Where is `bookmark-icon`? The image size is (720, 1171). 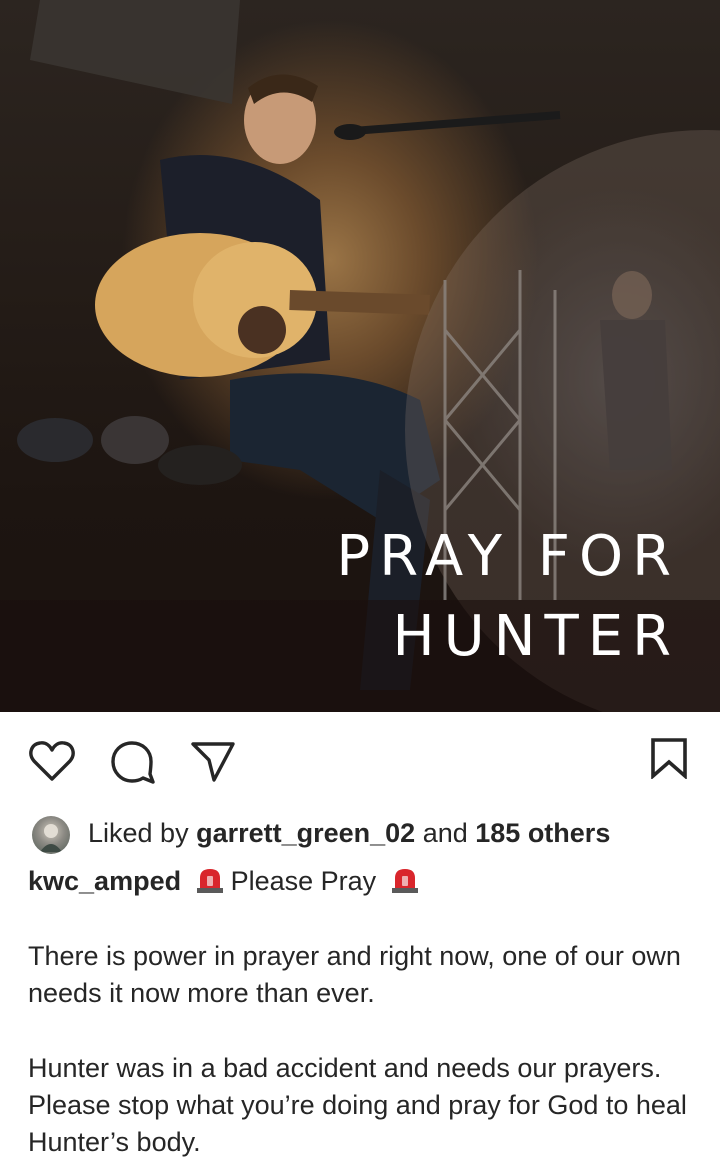 bookmark-icon is located at coordinates (669, 758).